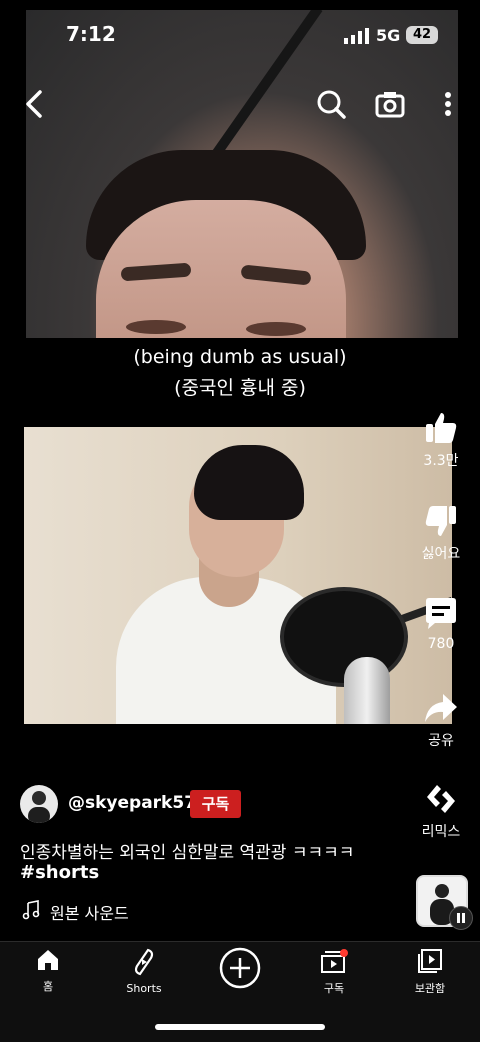 This screenshot has height=1042, width=480. What do you see at coordinates (334, 961) in the screenshot?
I see `subscriptions-icon` at bounding box center [334, 961].